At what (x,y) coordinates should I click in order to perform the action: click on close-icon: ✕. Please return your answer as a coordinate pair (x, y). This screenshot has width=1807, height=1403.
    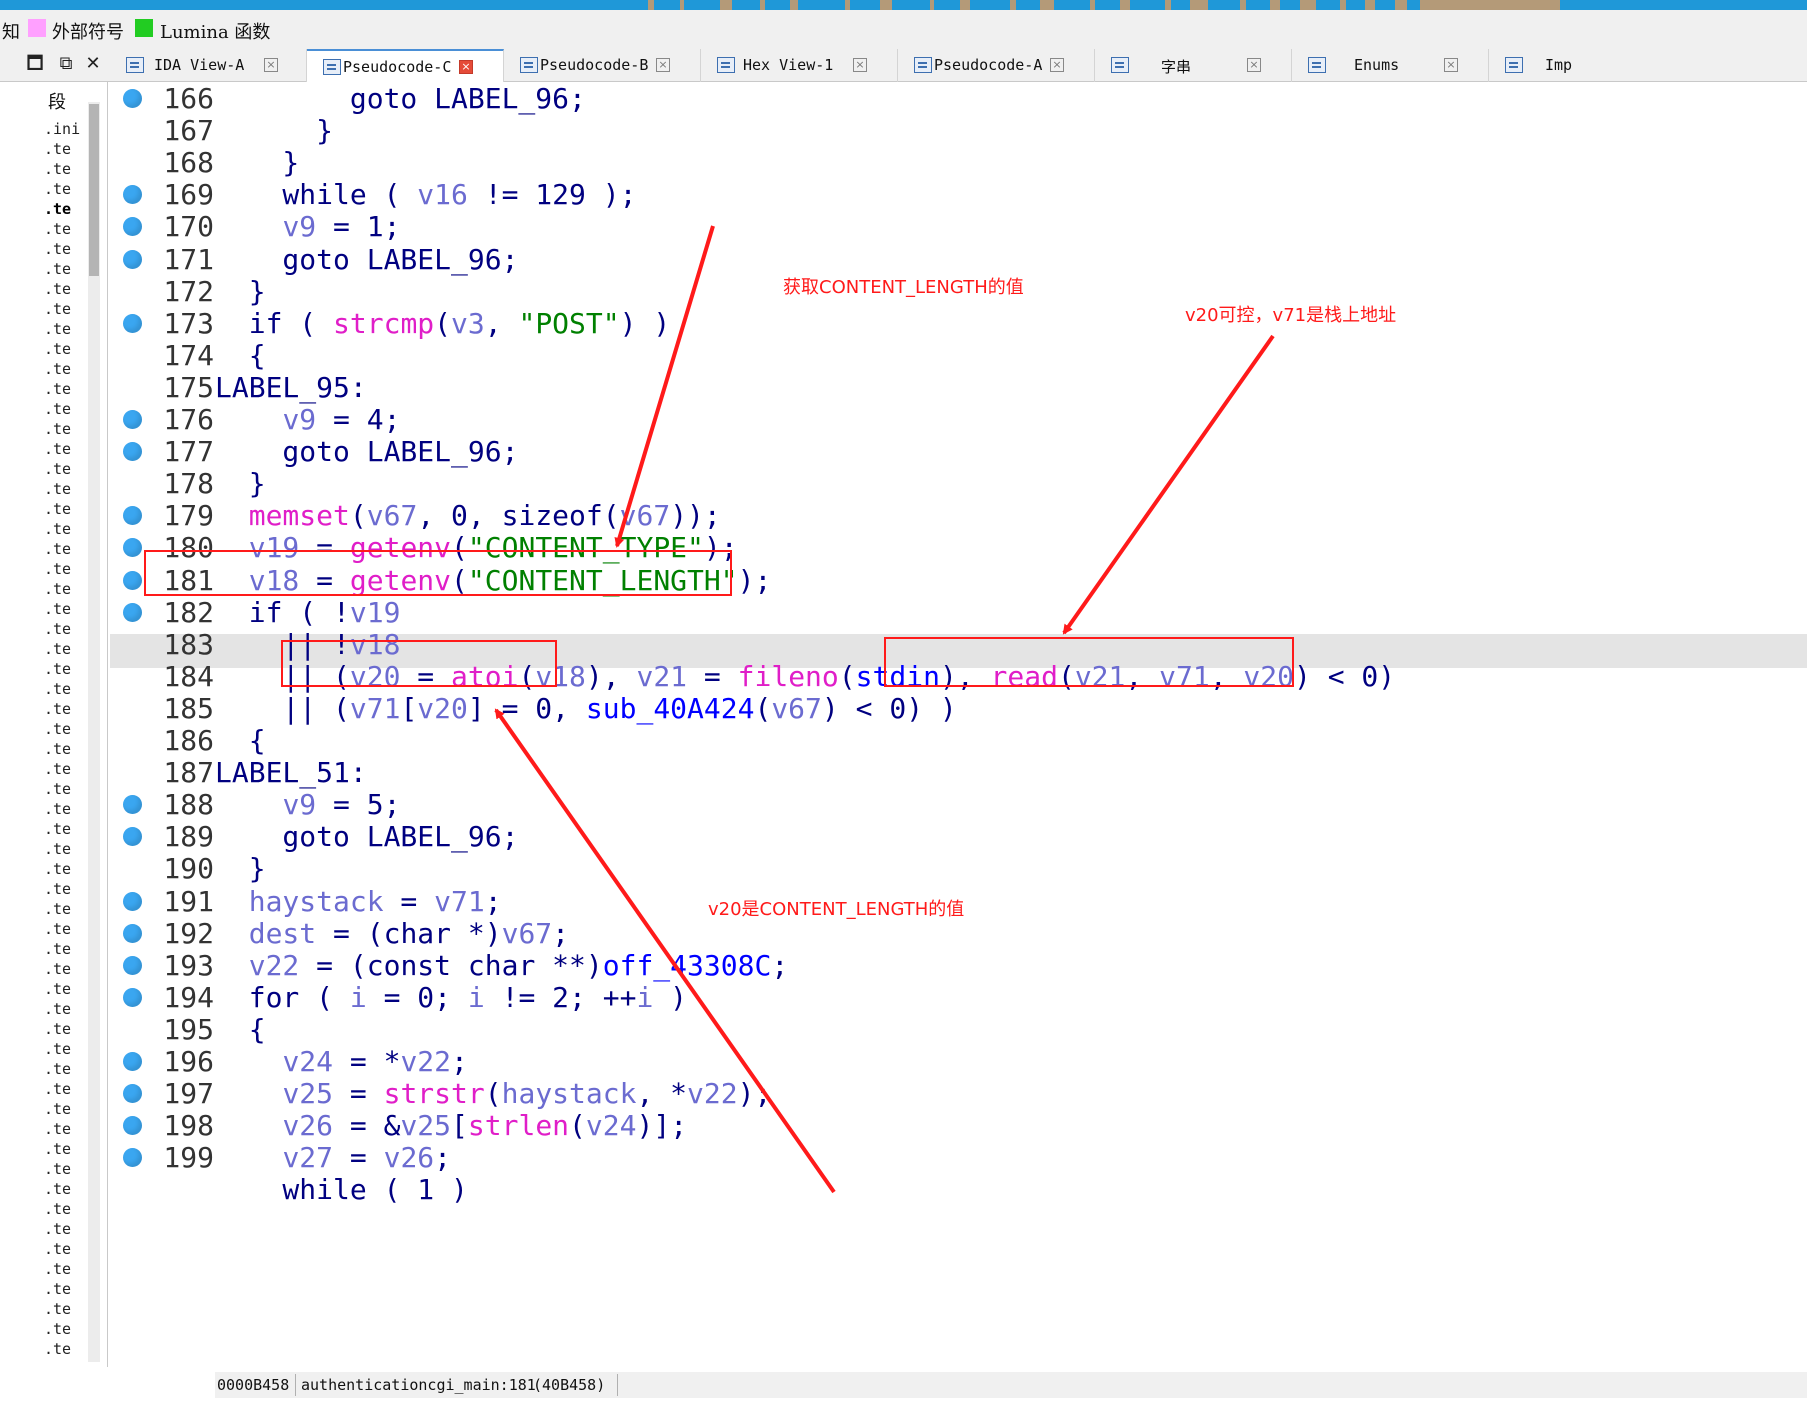
    Looking at the image, I should click on (93, 64).